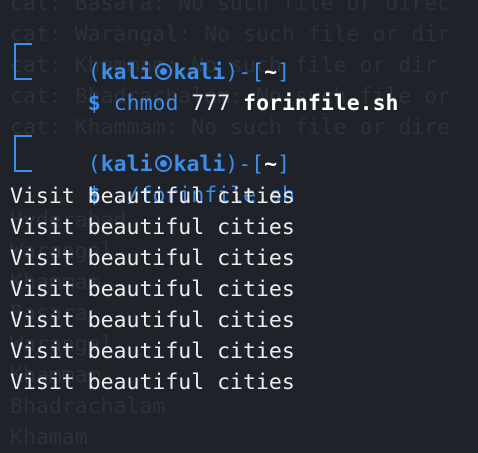  What do you see at coordinates (321, 103) in the screenshot?
I see `command-file: forinfile.sh` at bounding box center [321, 103].